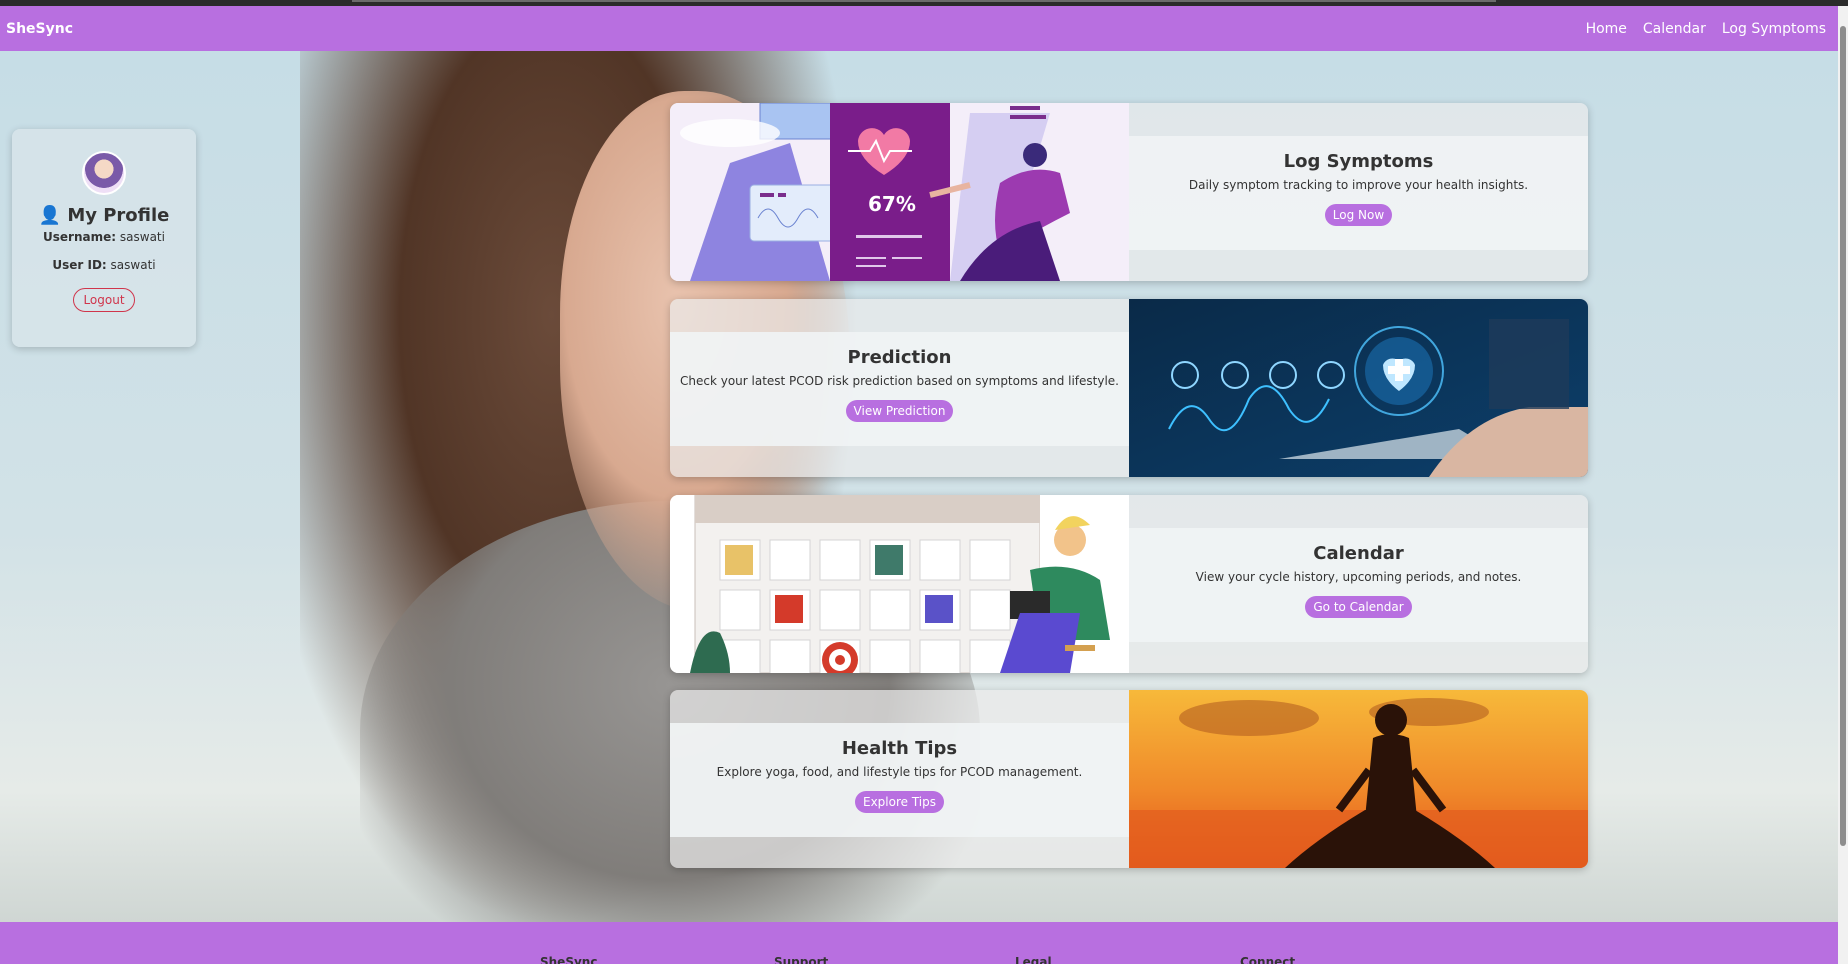 The image size is (1848, 964). Describe the element at coordinates (1774, 29) in the screenshot. I see `nav-log-symptoms-link: Log Symptoms` at that location.